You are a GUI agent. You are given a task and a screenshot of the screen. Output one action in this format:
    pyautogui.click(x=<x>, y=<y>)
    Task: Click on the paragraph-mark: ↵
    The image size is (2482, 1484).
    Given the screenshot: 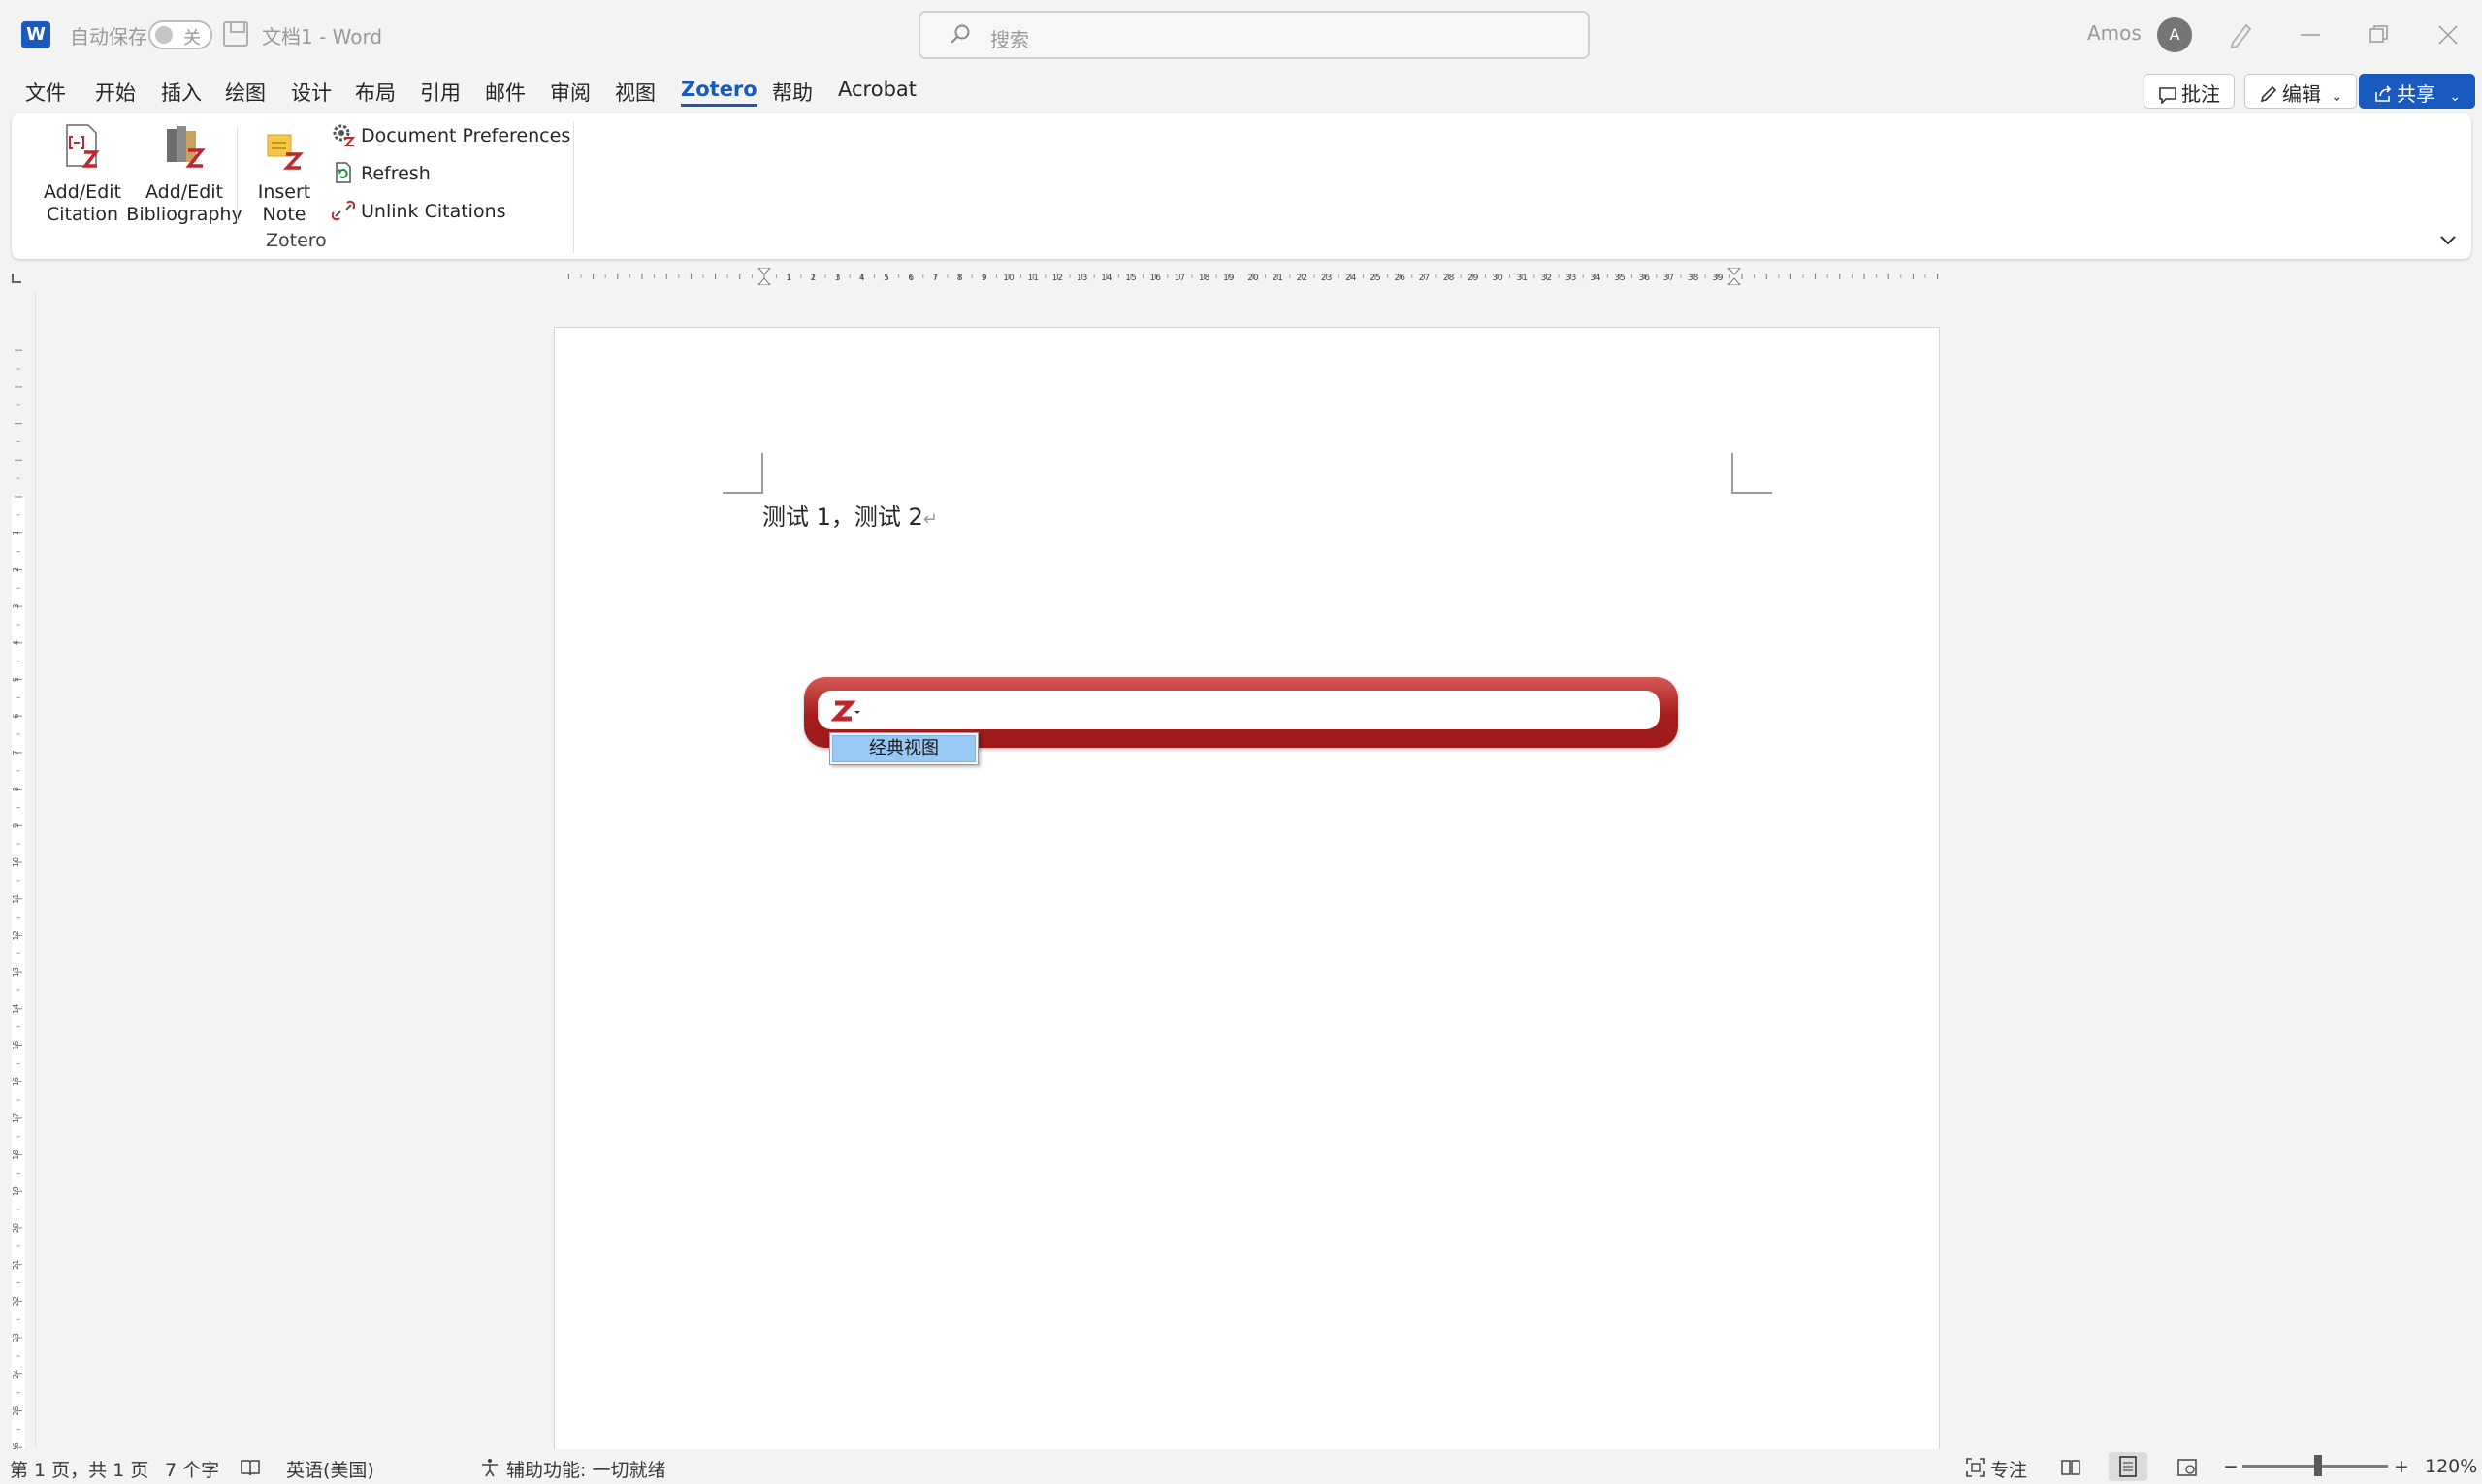 What is the action you would take?
    pyautogui.click(x=930, y=519)
    